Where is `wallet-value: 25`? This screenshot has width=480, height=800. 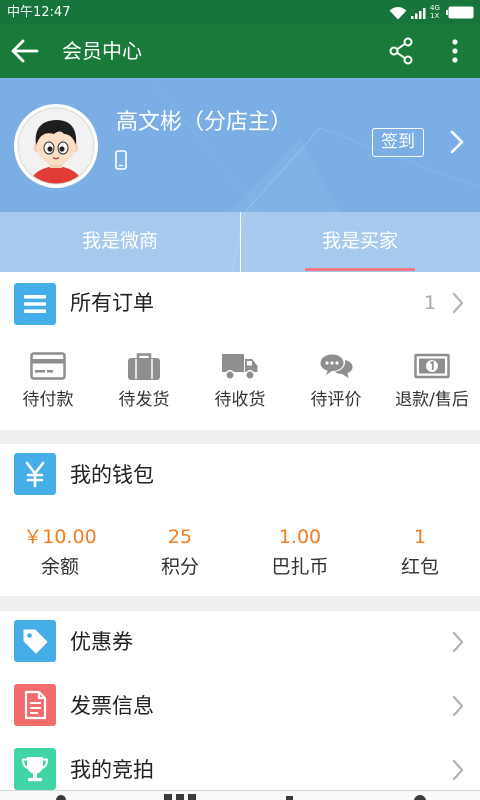
wallet-value: 25 is located at coordinates (180, 537).